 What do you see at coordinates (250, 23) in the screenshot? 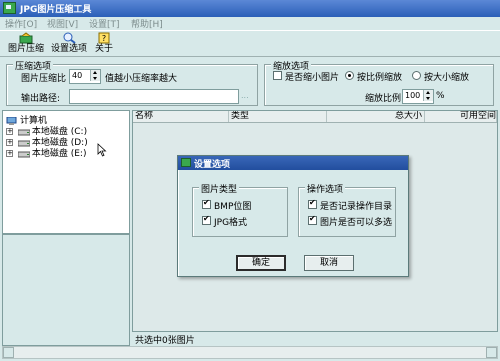
I see `menu-bar: 操作[O] 视图[V] 设置[T] 帮助[H]` at bounding box center [250, 23].